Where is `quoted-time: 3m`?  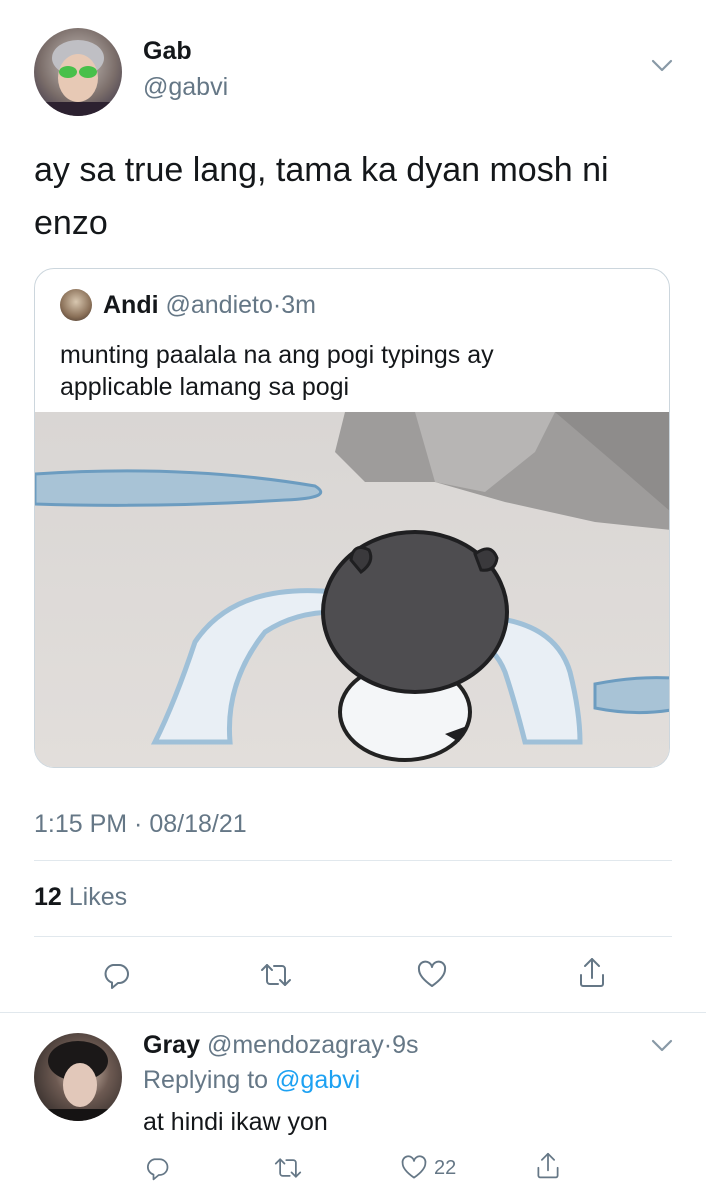
quoted-time: 3m is located at coordinates (298, 305).